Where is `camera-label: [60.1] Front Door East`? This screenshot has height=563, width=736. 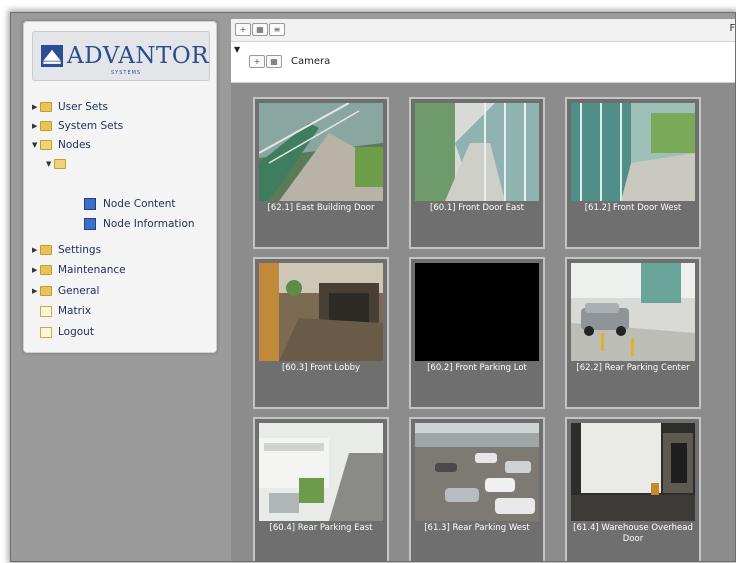 camera-label: [60.1] Front Door East is located at coordinates (477, 208).